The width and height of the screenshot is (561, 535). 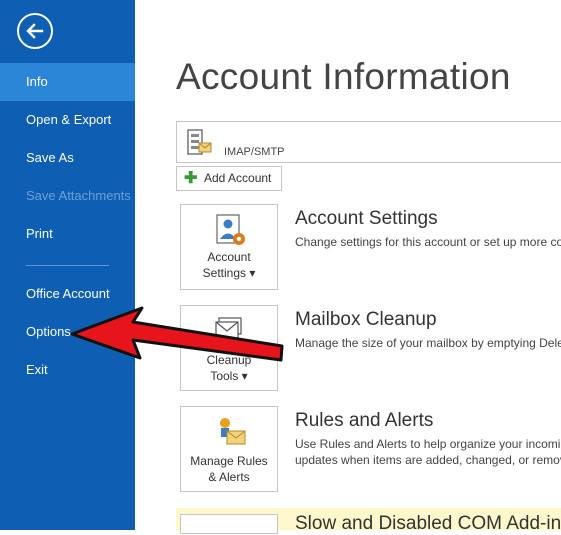 What do you see at coordinates (366, 218) in the screenshot?
I see `account-settings-title: Account Settings` at bounding box center [366, 218].